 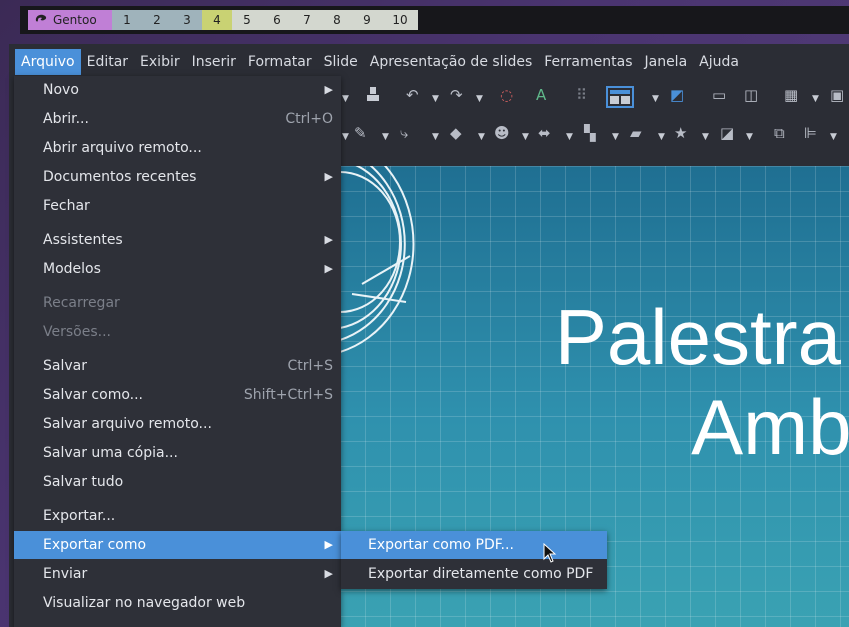 I want to click on menu-item-label: Novo, so click(x=61, y=90).